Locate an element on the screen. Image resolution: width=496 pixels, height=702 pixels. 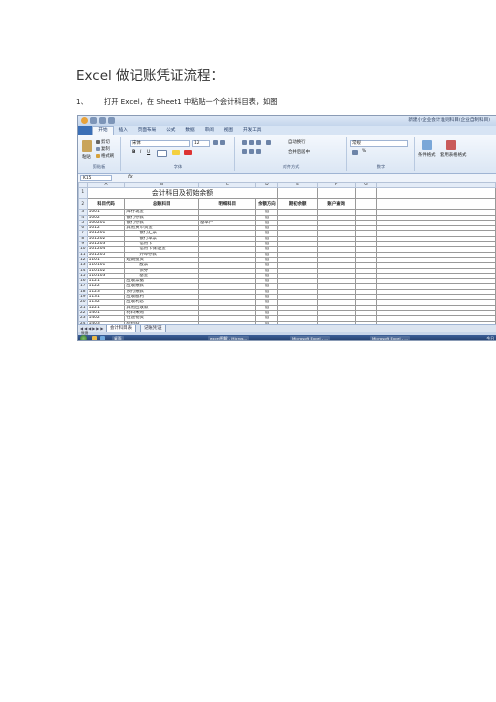
step-1: 1、 打开 Excel，在 Sheet1 中粘贴一个会计科目表，如图 is located at coordinates (176, 102).